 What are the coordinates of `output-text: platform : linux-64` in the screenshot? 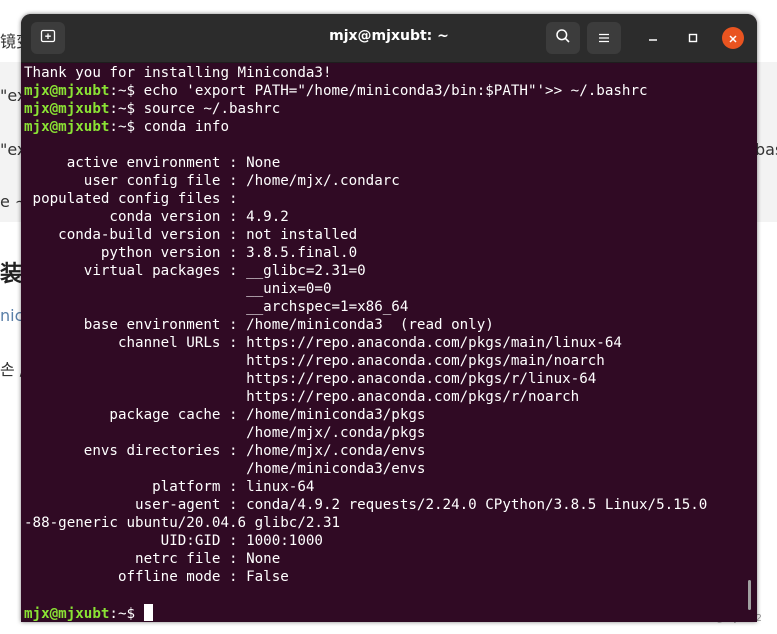 It's located at (169, 487).